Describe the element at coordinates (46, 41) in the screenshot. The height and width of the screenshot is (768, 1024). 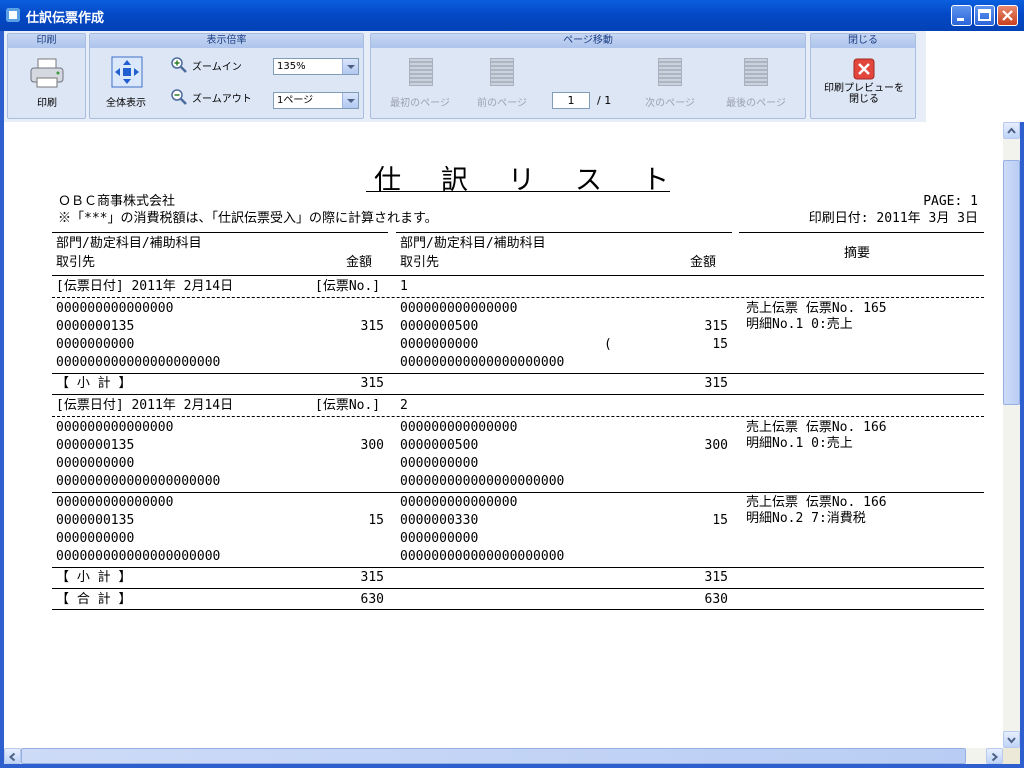
I see `print-group-title: 印刷` at that location.